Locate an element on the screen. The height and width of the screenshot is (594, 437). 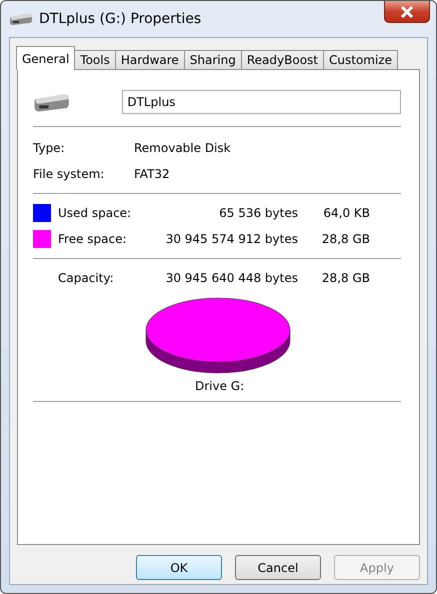
space-bytes: 30 945 574 912 bytes is located at coordinates (231, 239).